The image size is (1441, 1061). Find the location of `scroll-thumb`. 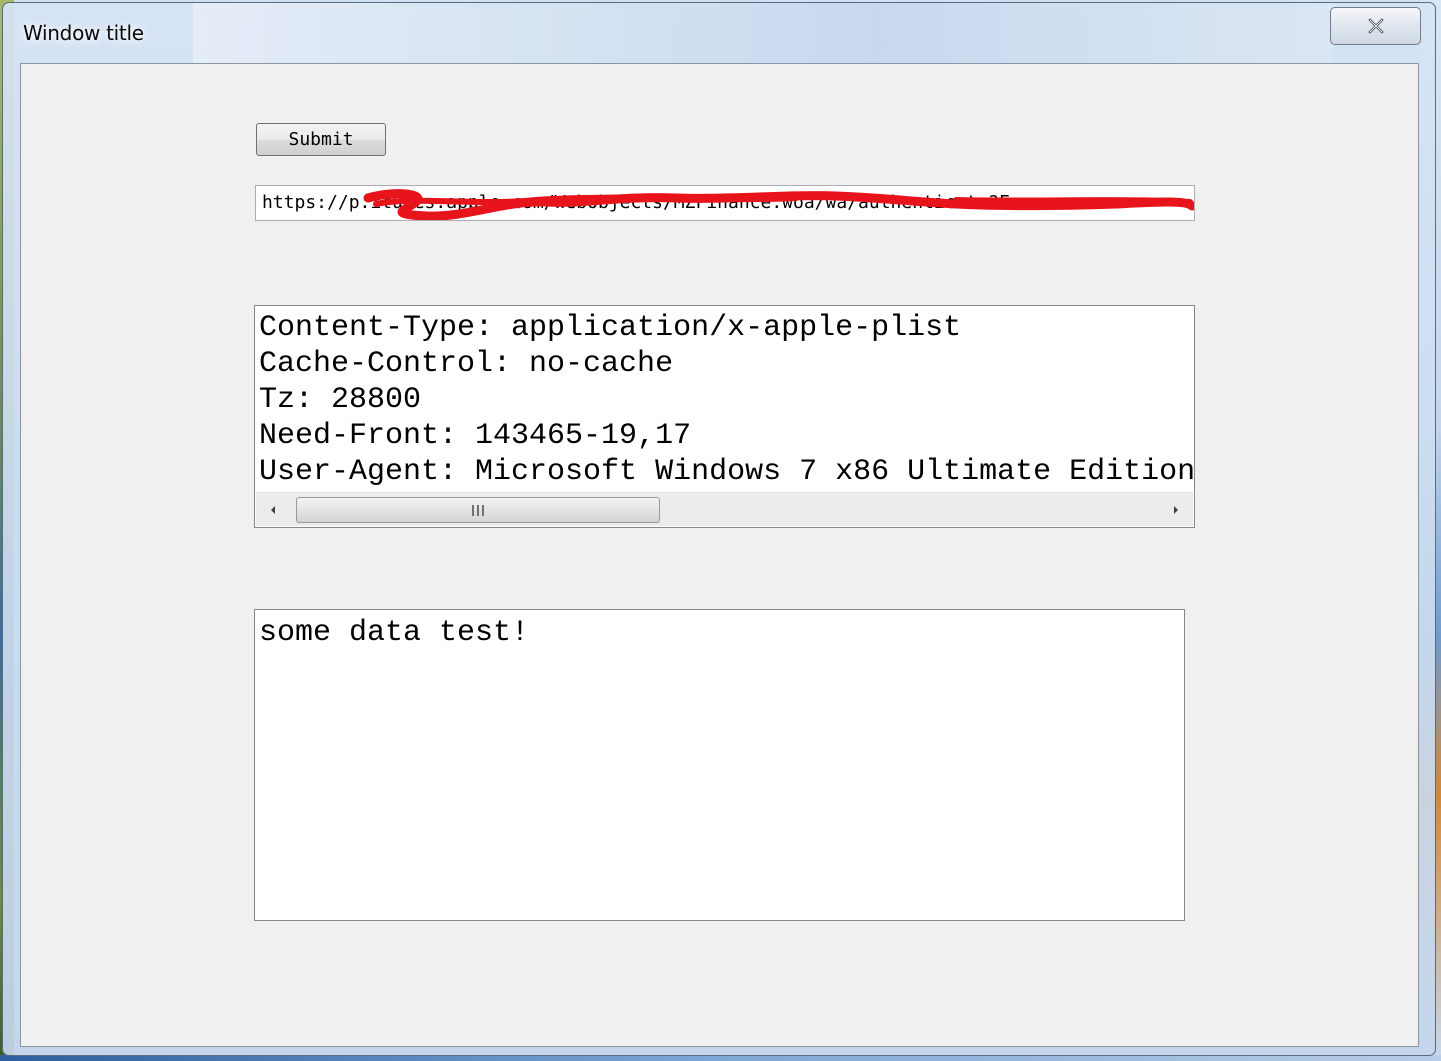

scroll-thumb is located at coordinates (478, 510).